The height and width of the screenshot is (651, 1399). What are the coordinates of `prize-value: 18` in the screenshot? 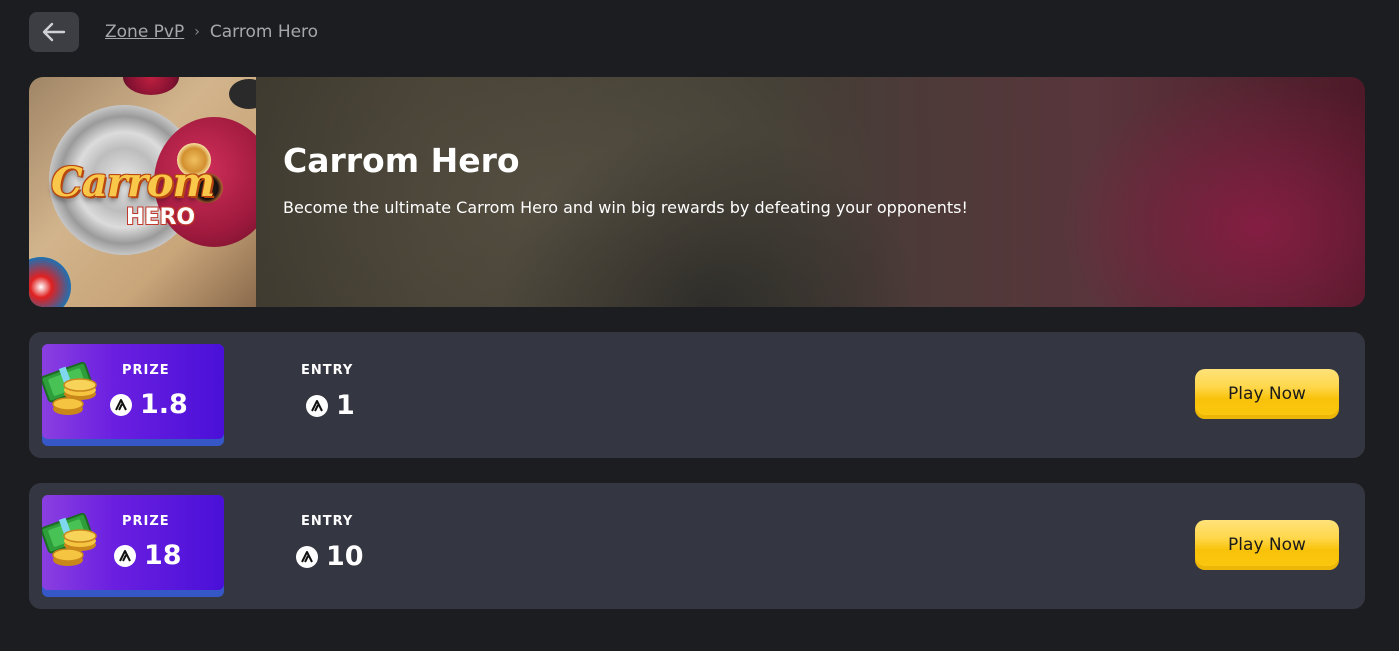 It's located at (148, 555).